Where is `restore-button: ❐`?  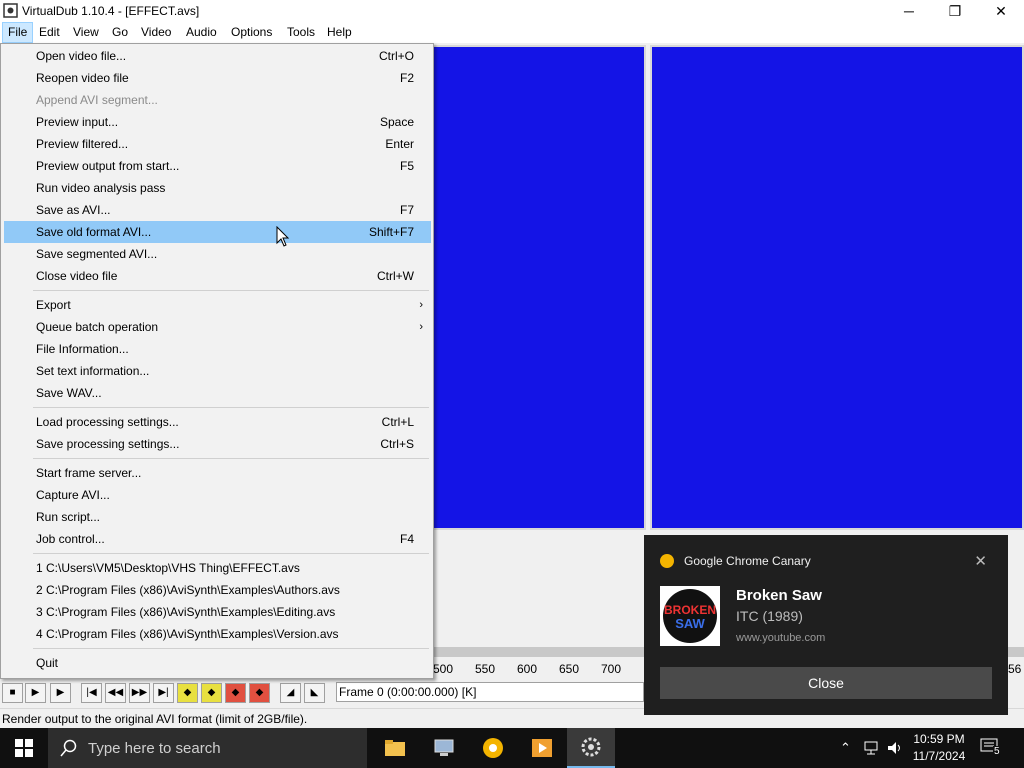
restore-button: ❐ is located at coordinates (955, 11).